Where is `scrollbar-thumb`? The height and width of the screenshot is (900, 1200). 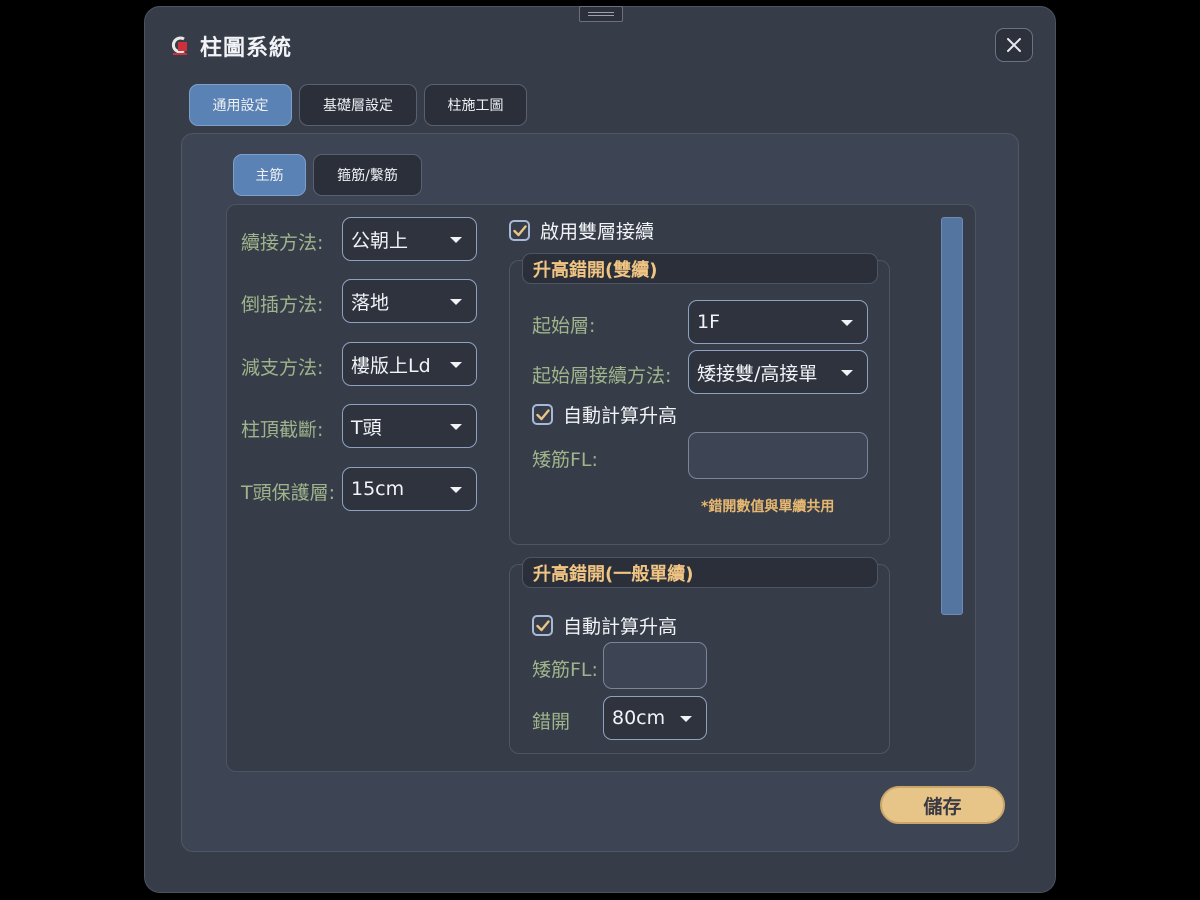
scrollbar-thumb is located at coordinates (952, 416).